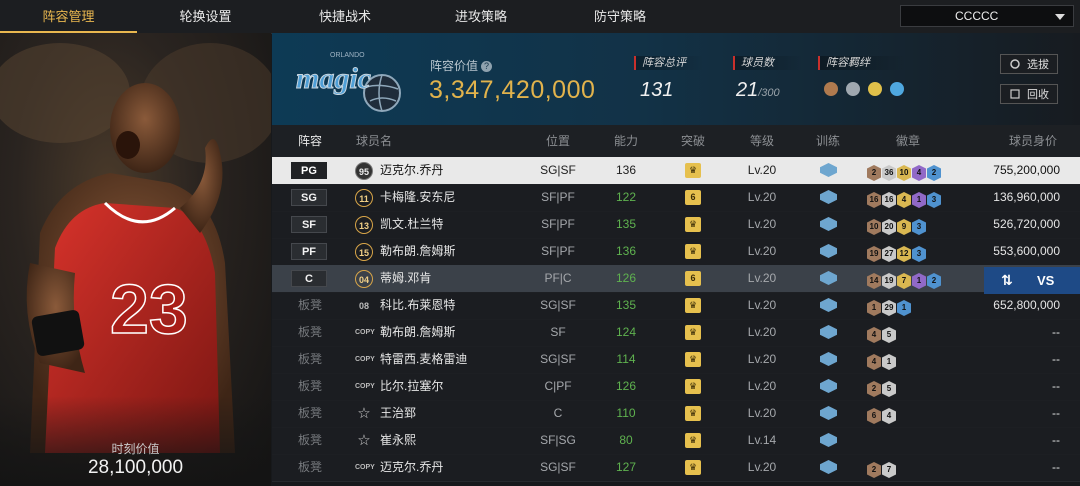  What do you see at coordinates (1046, 280) in the screenshot?
I see `vs-label: VS` at bounding box center [1046, 280].